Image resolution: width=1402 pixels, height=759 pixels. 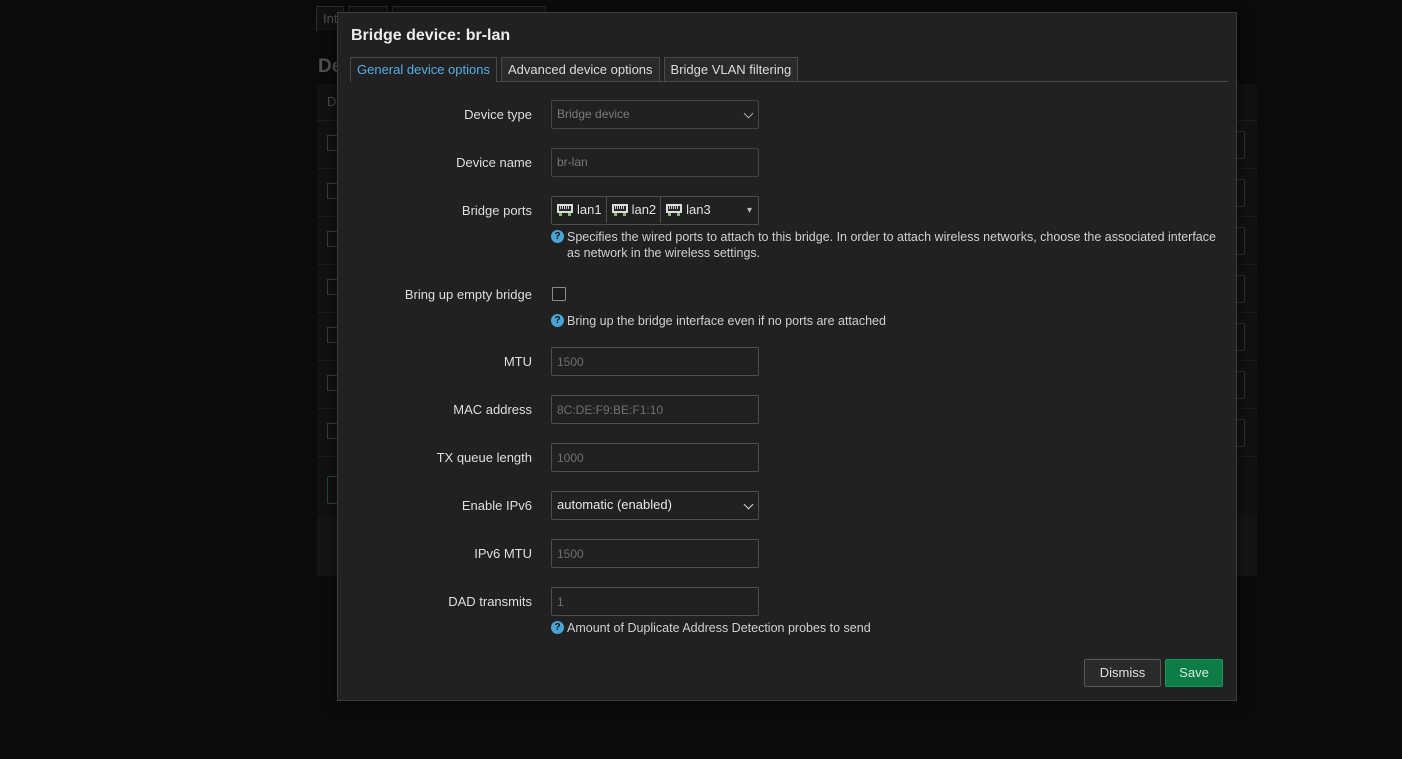 I want to click on device-name-label: Device name, so click(x=494, y=162).